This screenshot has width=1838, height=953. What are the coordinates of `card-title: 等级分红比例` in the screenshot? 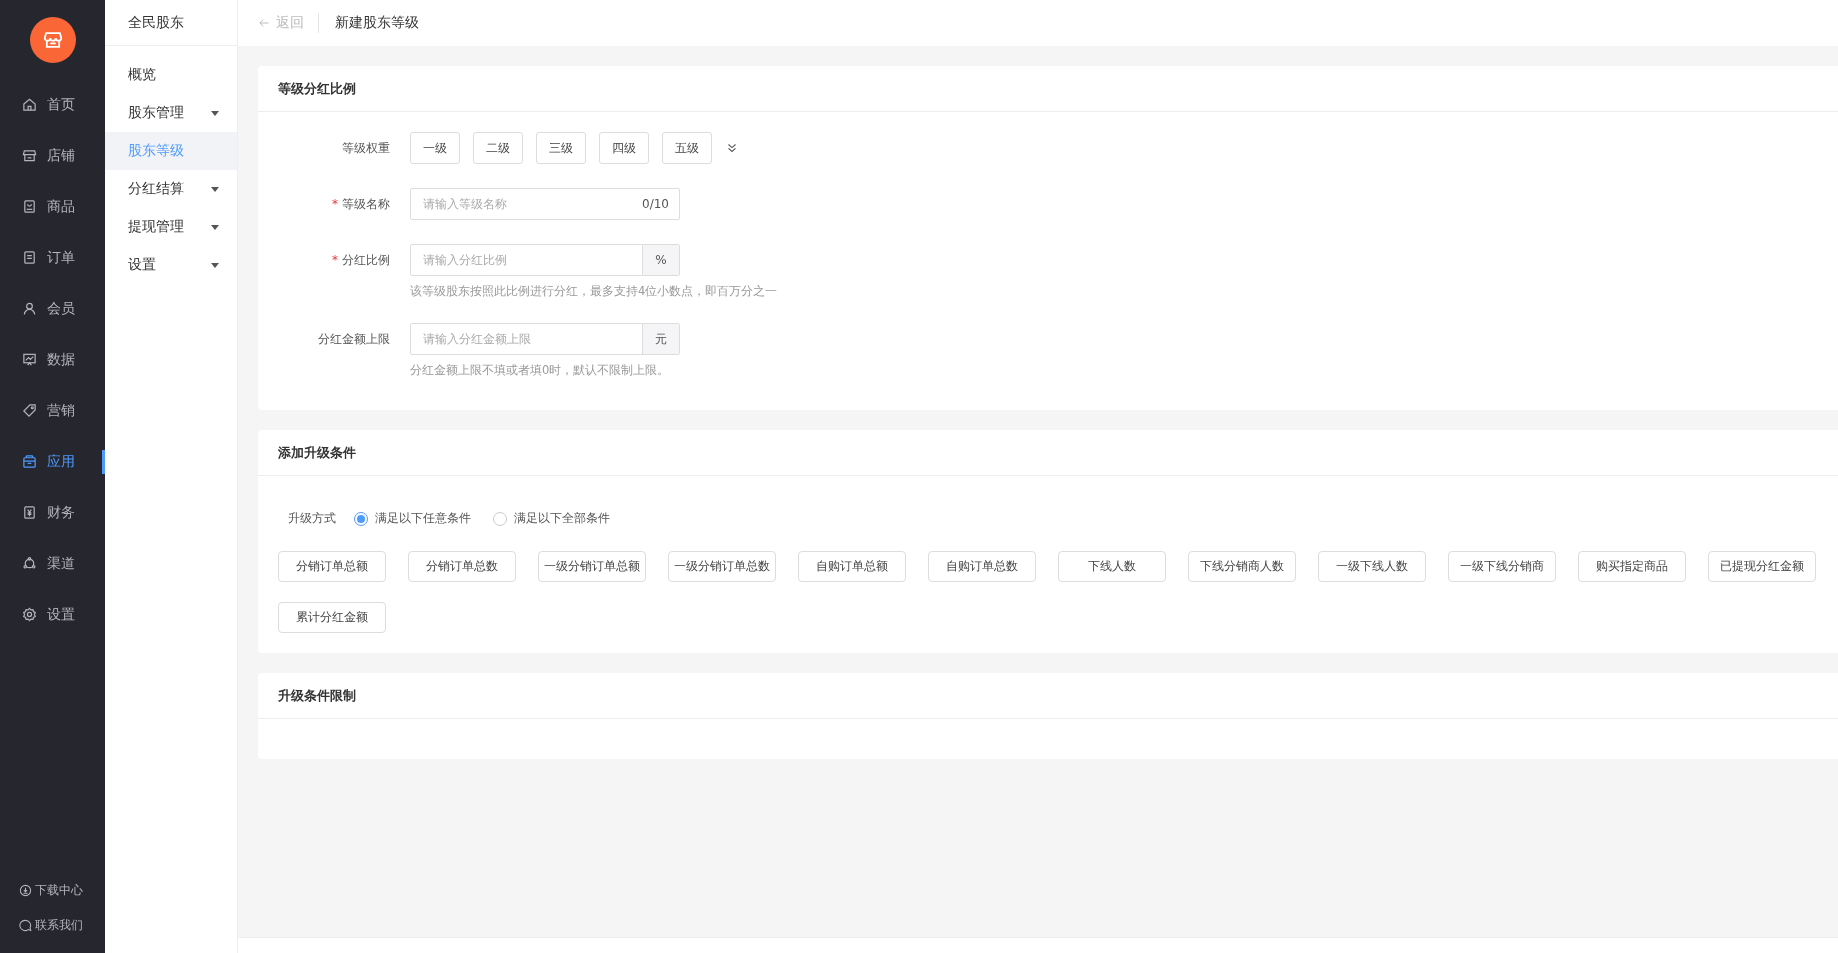 It's located at (1048, 89).